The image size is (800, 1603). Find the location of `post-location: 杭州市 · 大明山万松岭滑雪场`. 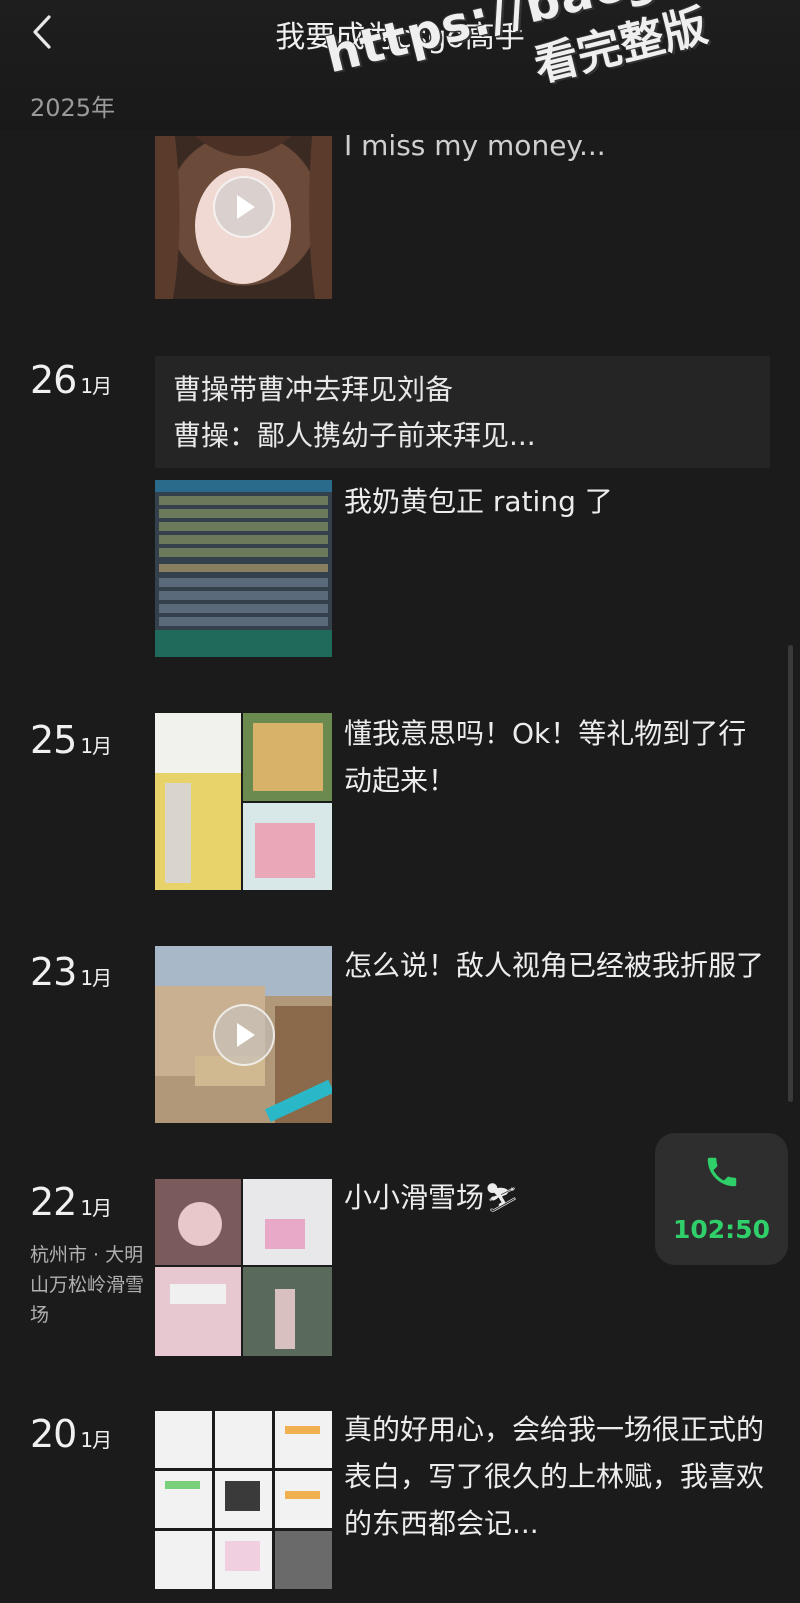

post-location: 杭州市 · 大明山万松岭滑雪场 is located at coordinates (87, 1285).